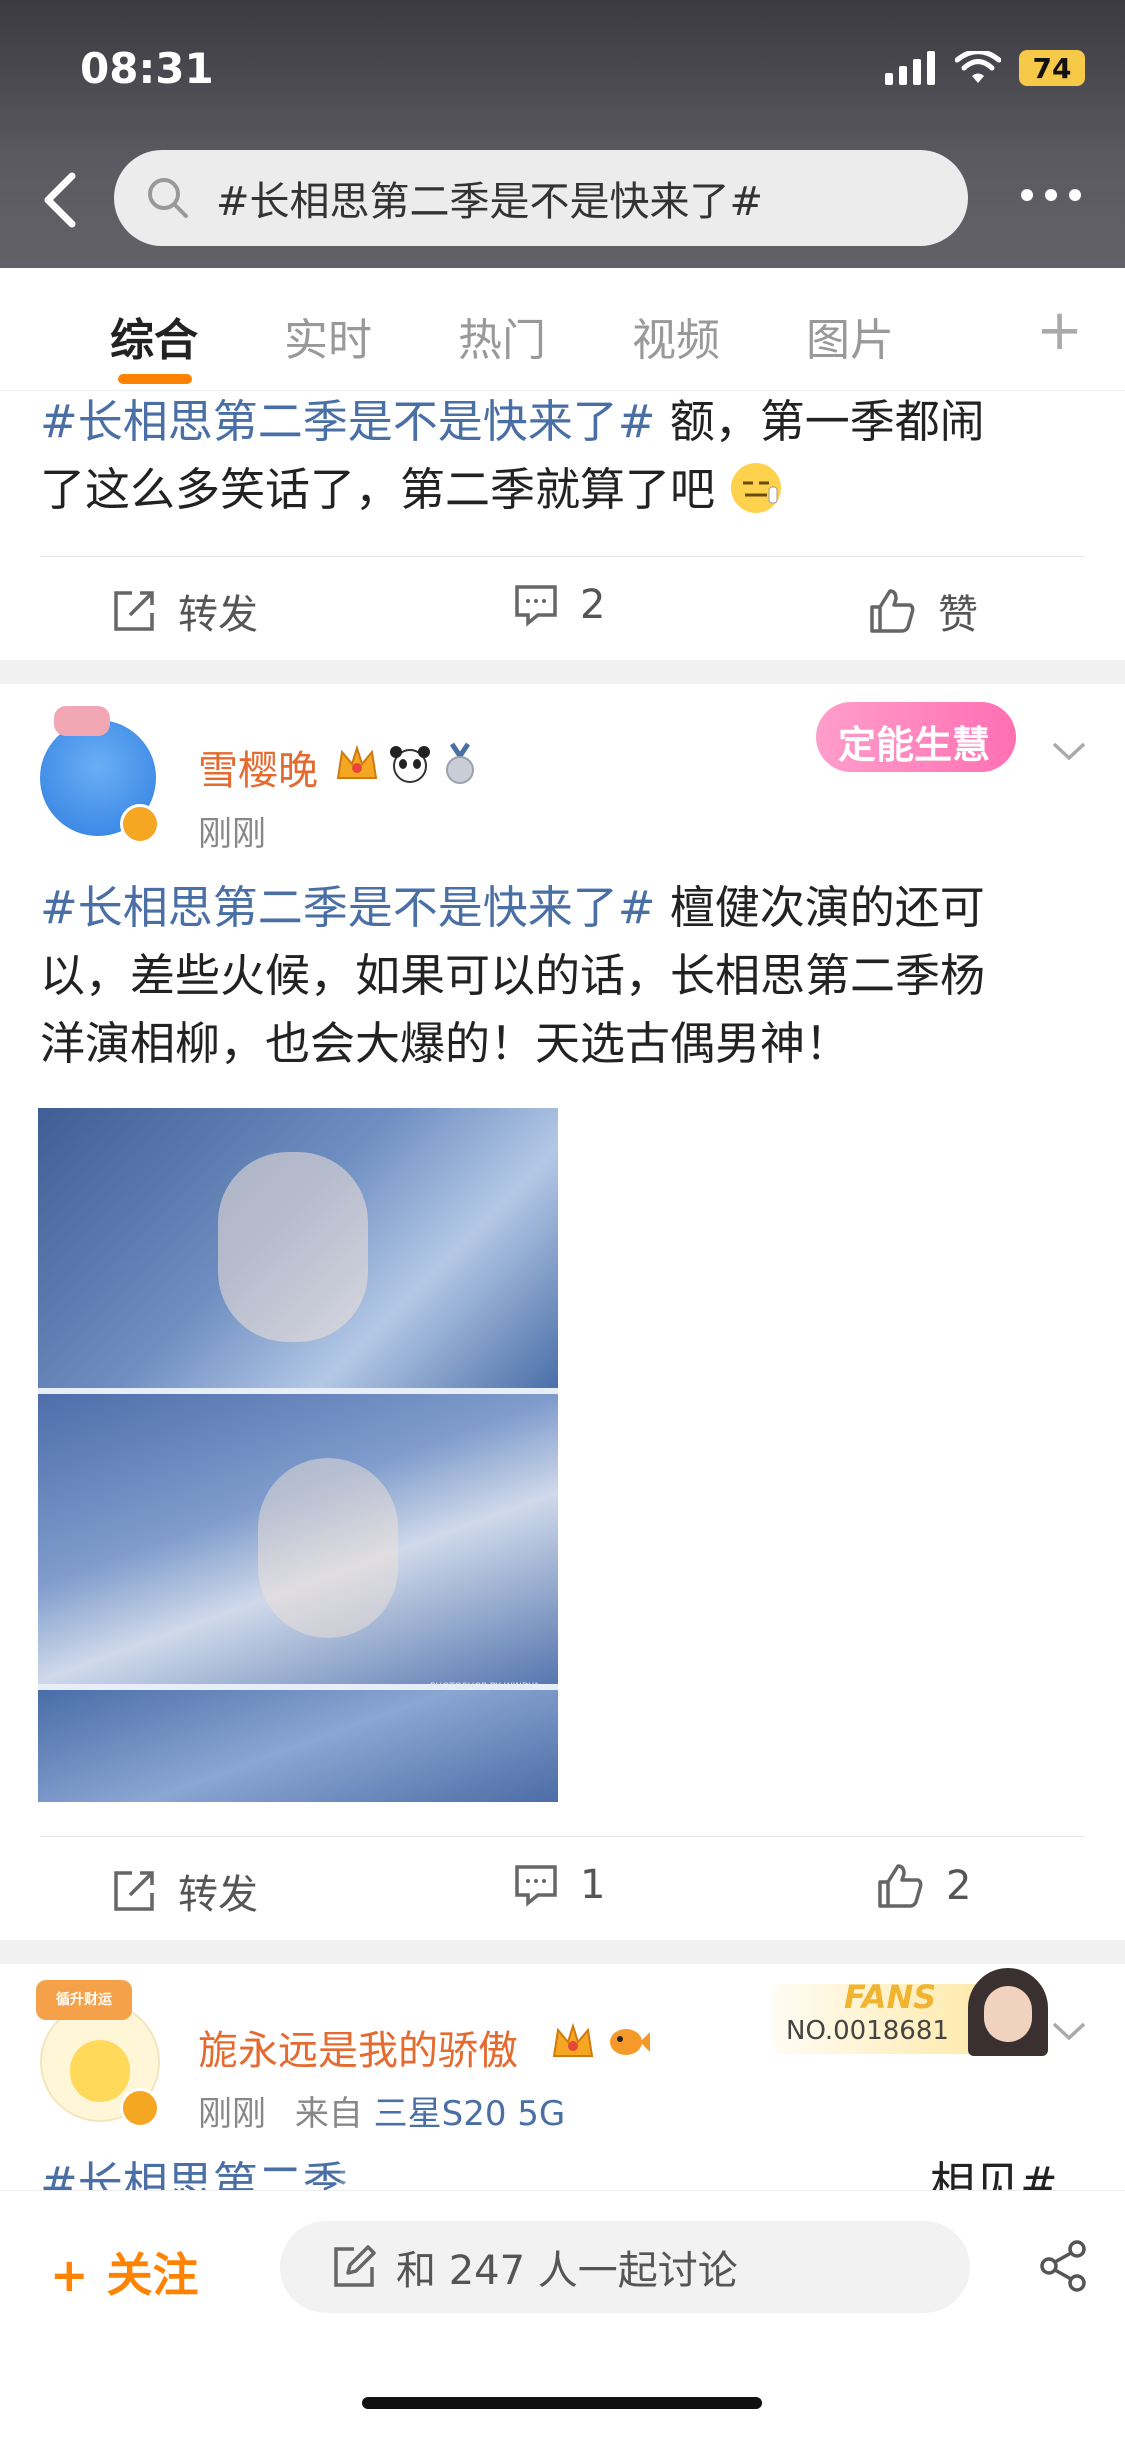 The height and width of the screenshot is (2437, 1125). What do you see at coordinates (358, 2047) in the screenshot?
I see `post3-username: 旎永远是我的骄傲` at bounding box center [358, 2047].